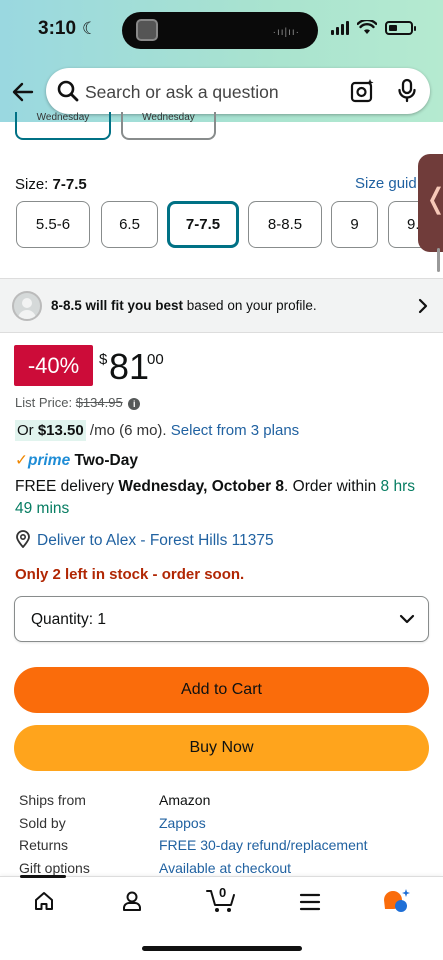  Describe the element at coordinates (407, 619) in the screenshot. I see `chevron-down-icon` at that location.